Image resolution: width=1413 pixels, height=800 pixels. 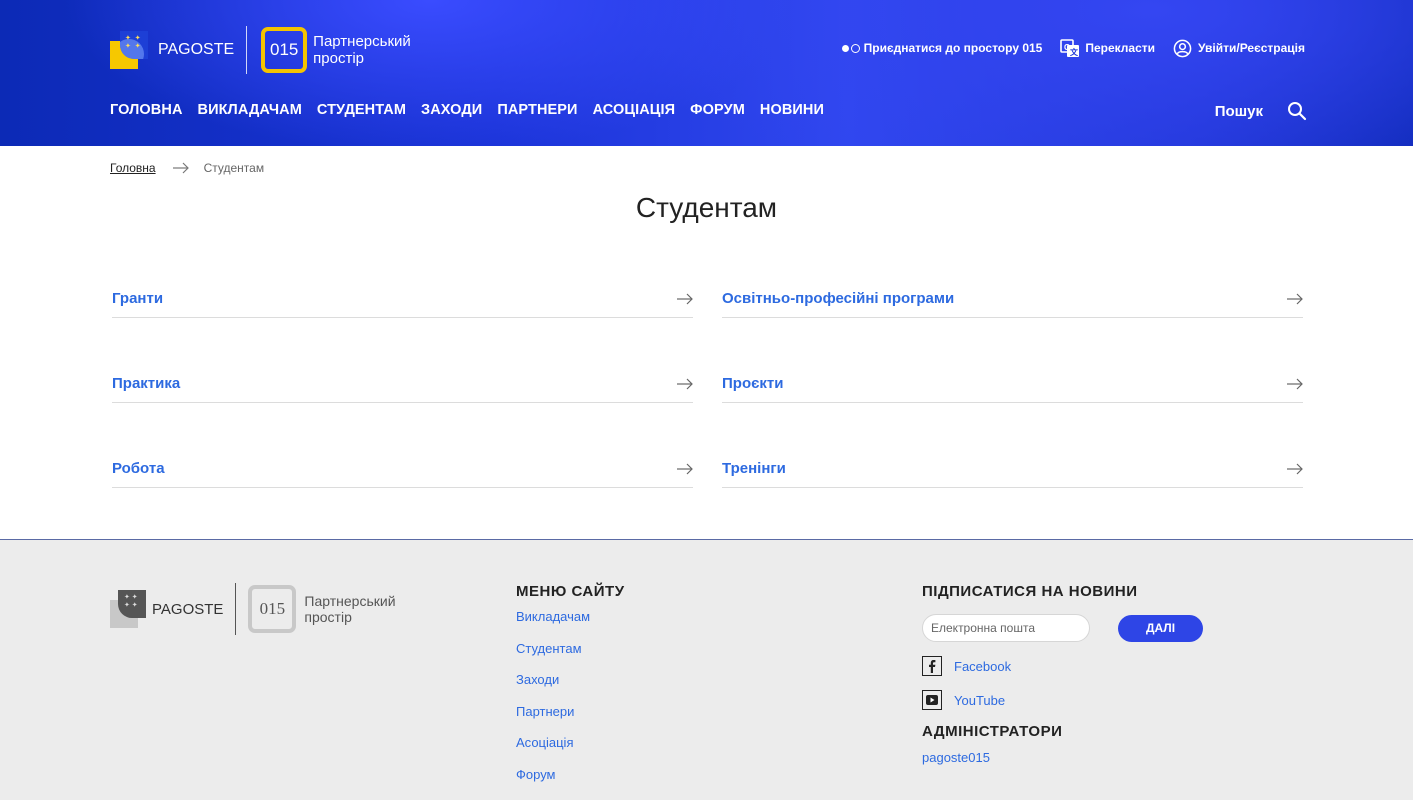 I want to click on subscribe-heading: ПІДПИСАТИСЯ НА НОВИНИ, so click(x=1030, y=591).